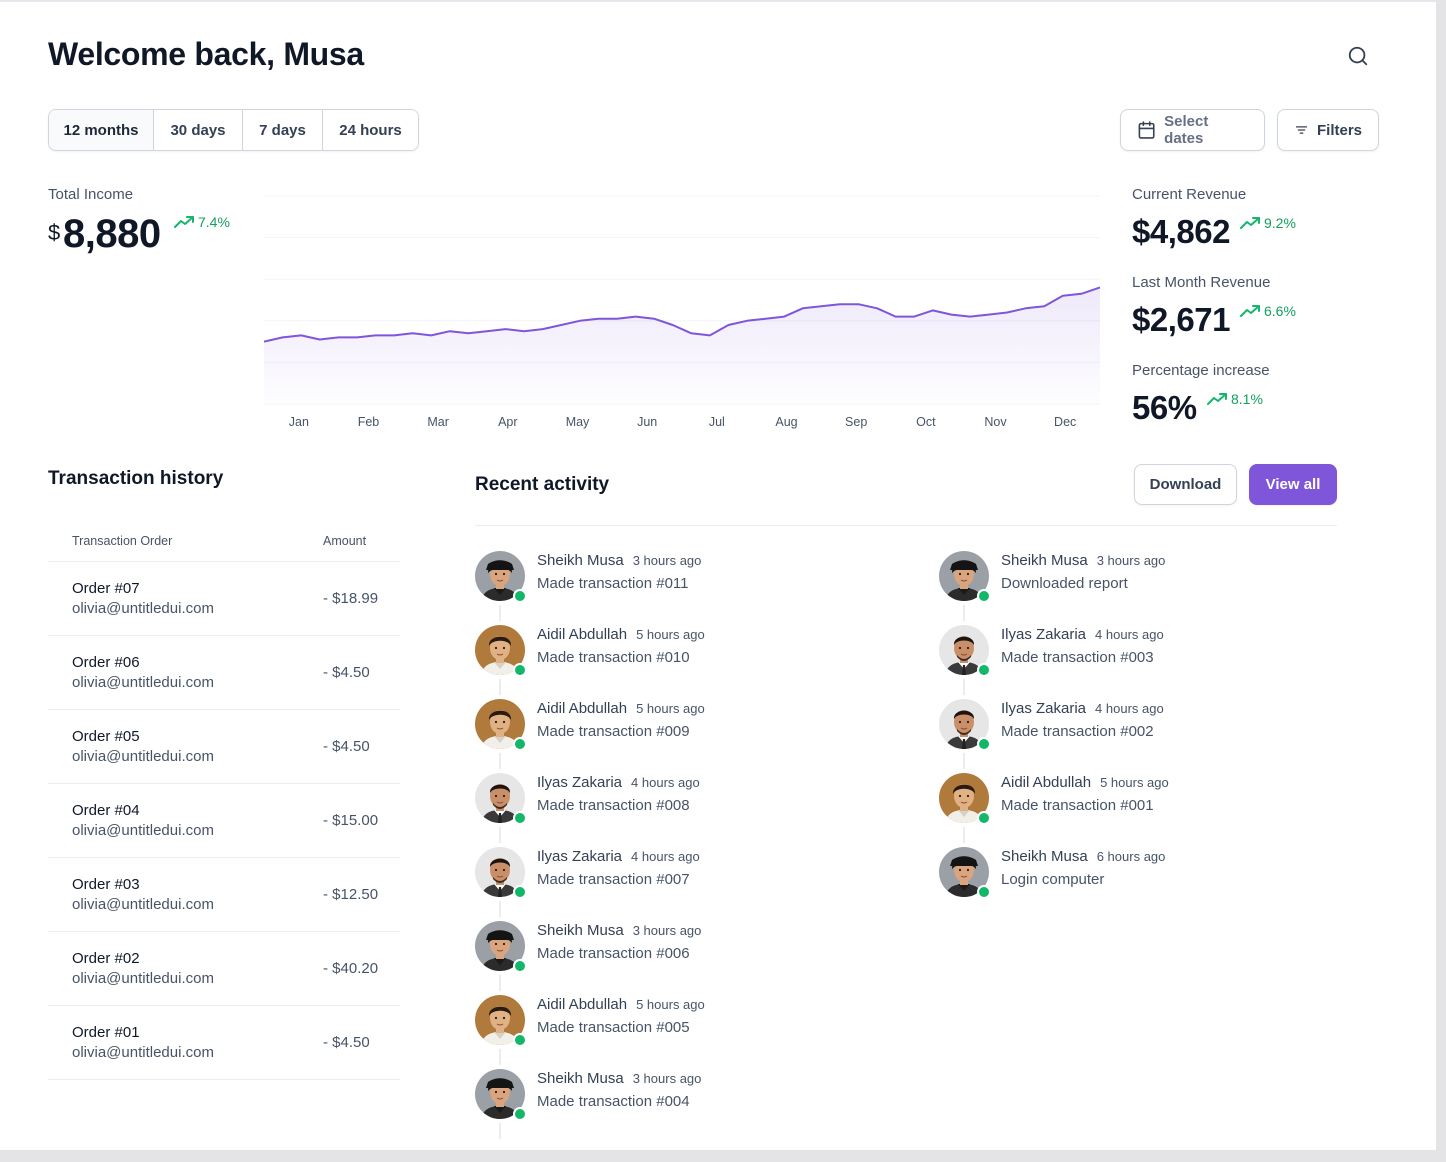 This screenshot has width=1446, height=1162. I want to click on activity-item: Sheikh Musa 3 hours ago Downloaded report, so click(1054, 588).